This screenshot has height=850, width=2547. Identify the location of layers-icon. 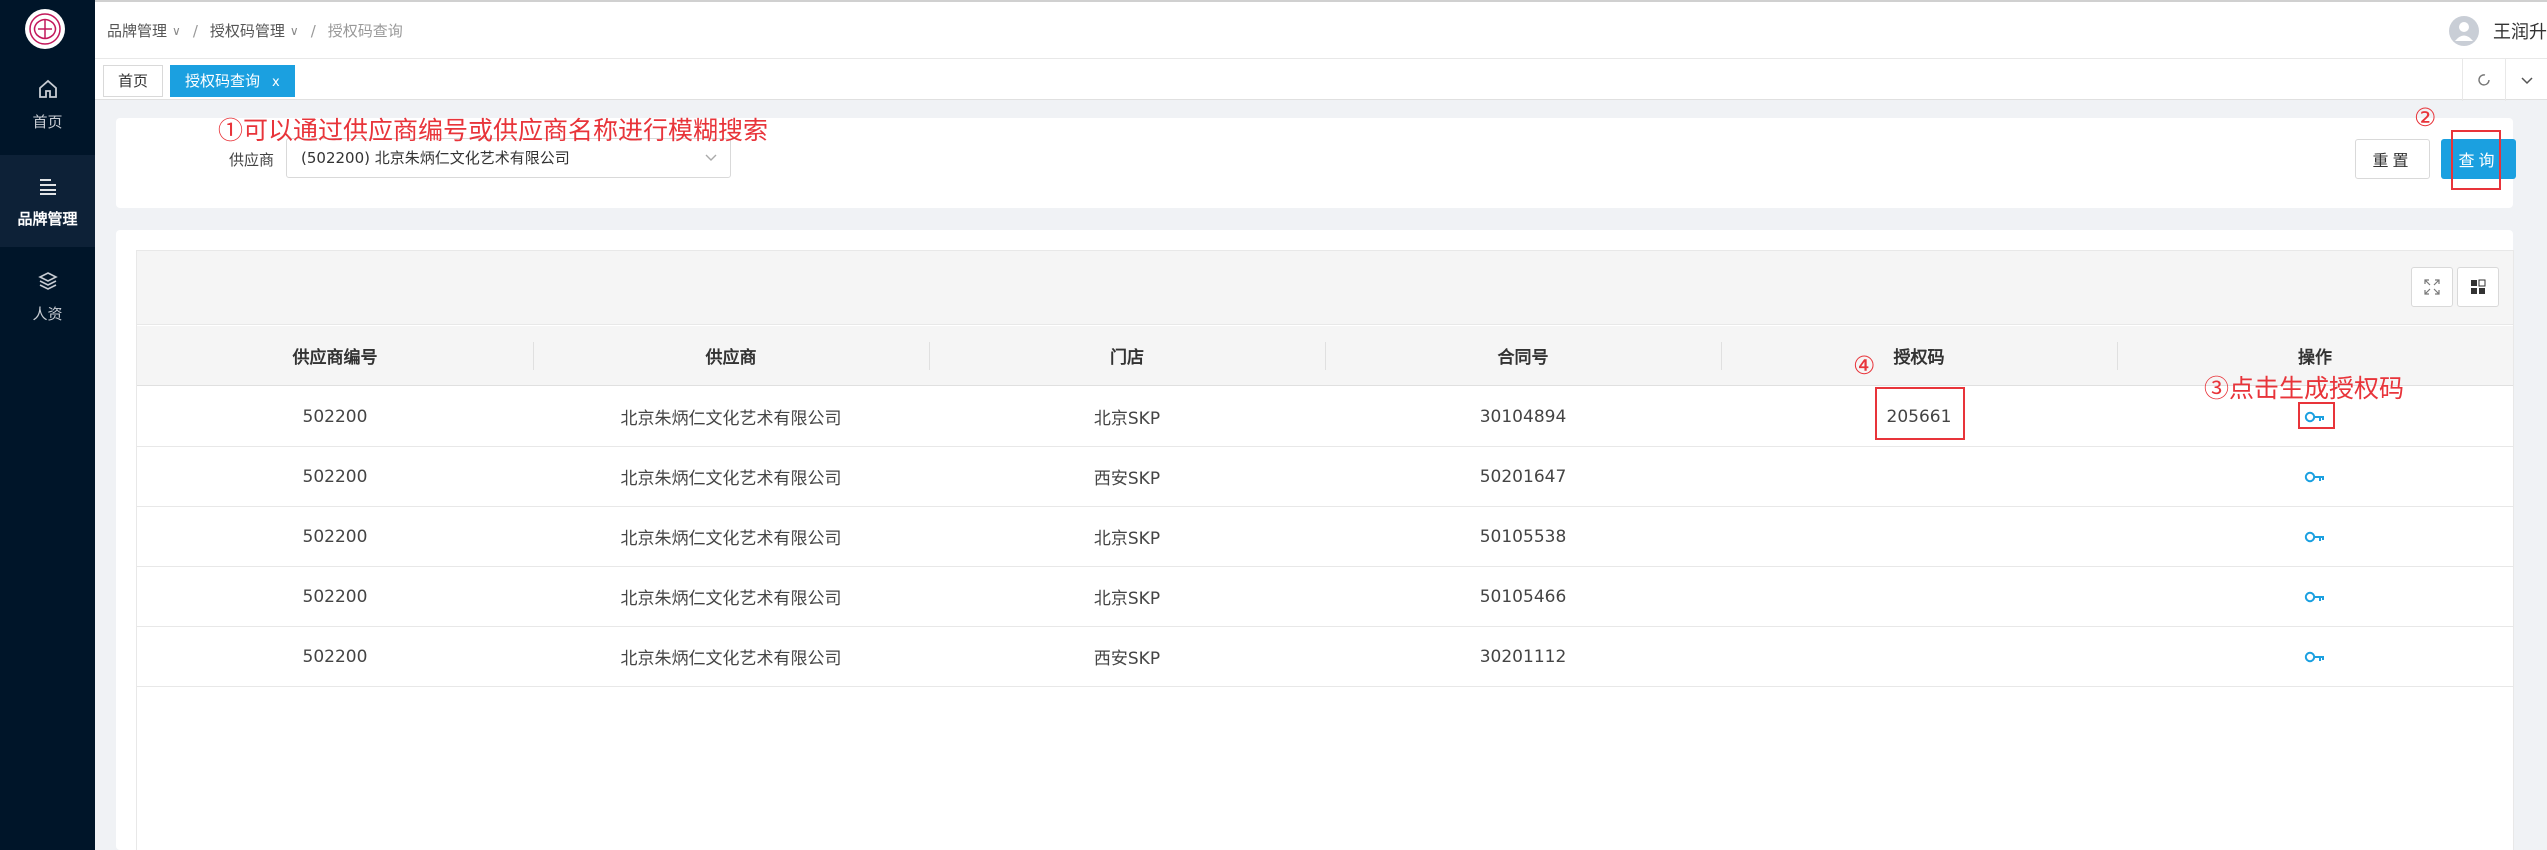
(48, 281).